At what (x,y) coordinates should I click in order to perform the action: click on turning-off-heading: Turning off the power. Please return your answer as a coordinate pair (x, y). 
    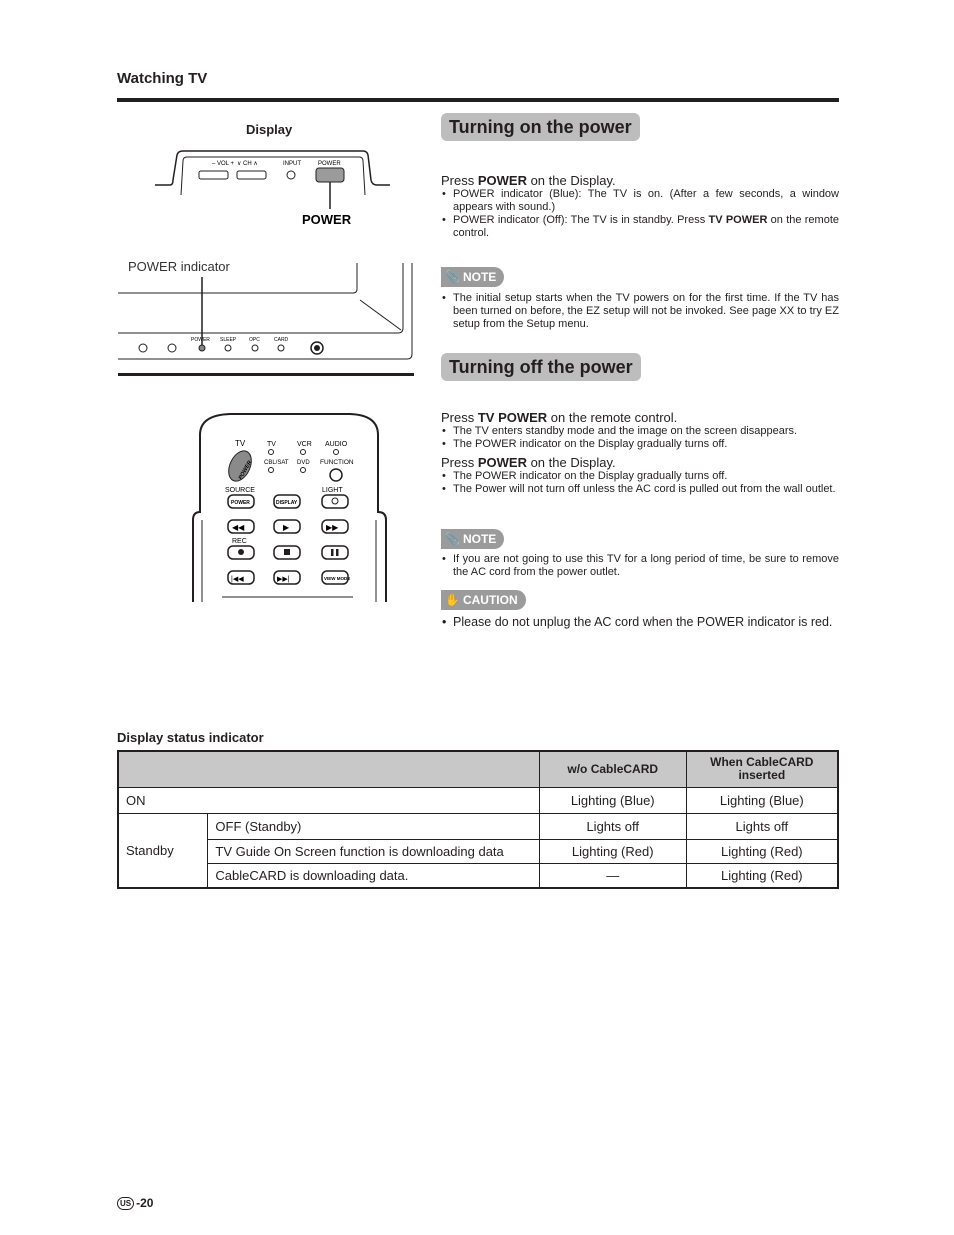
    Looking at the image, I should click on (541, 367).